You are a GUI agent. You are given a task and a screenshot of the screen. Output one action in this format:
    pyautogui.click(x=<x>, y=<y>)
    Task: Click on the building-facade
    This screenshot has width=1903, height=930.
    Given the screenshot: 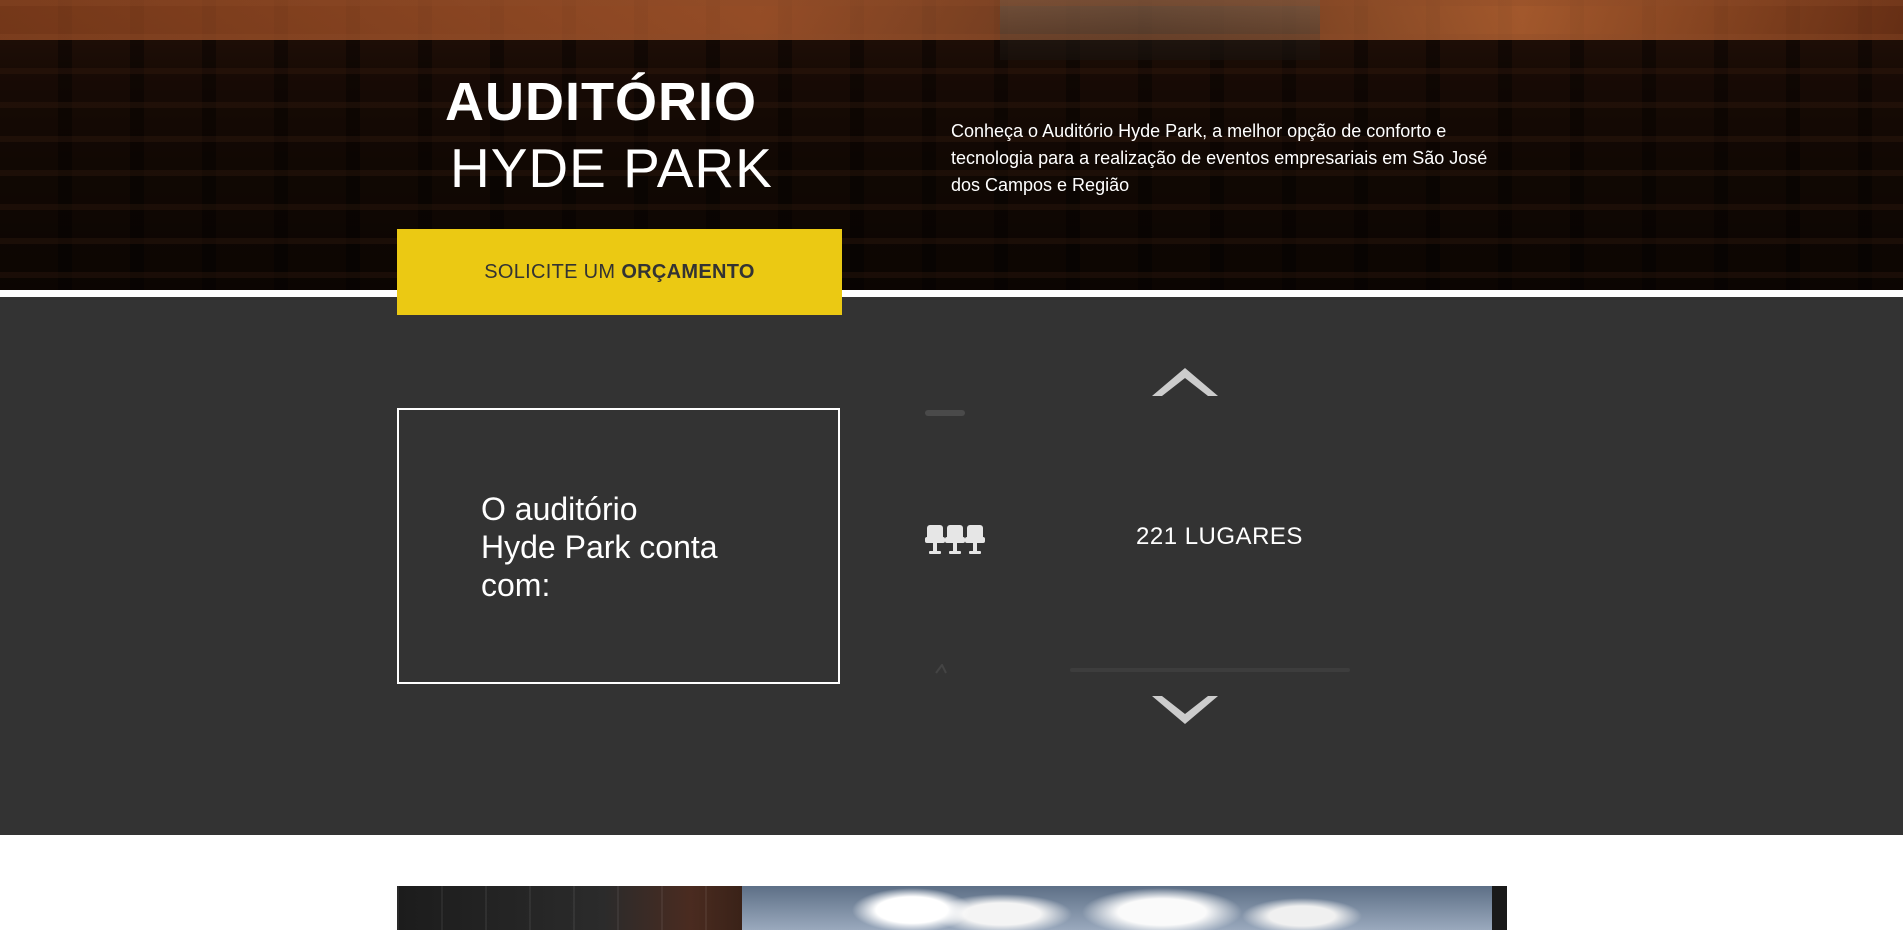 What is the action you would take?
    pyautogui.click(x=569, y=908)
    